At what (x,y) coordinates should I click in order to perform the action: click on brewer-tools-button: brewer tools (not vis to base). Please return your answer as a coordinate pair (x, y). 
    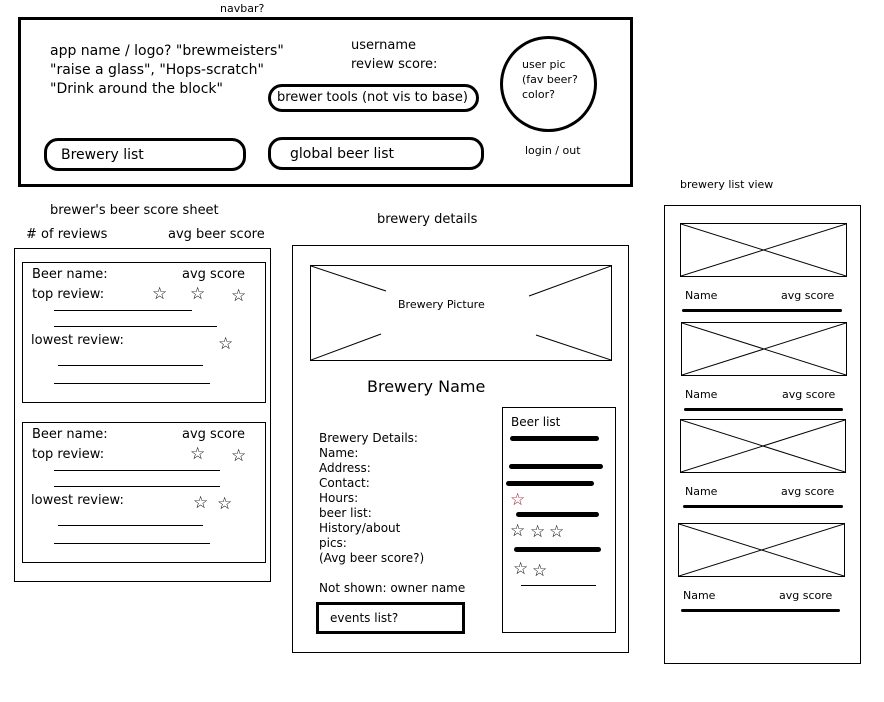
    Looking at the image, I should click on (373, 98).